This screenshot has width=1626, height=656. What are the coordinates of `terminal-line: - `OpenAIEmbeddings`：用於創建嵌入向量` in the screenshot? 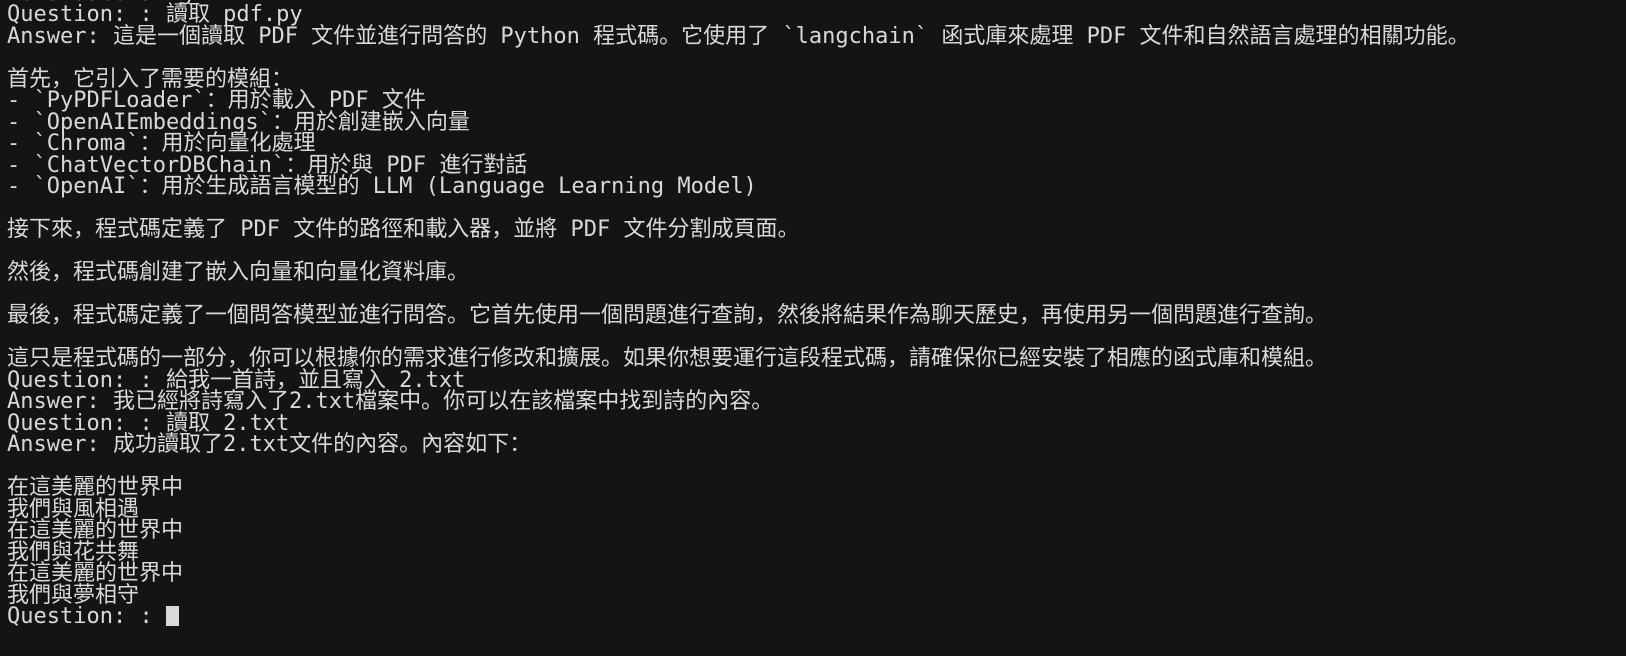 It's located at (238, 122).